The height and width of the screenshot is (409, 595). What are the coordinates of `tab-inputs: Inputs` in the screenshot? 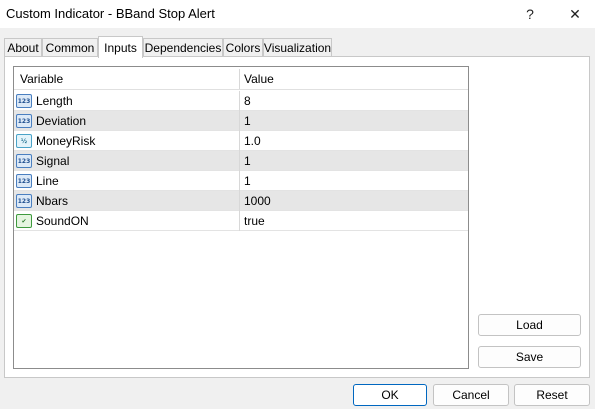 It's located at (120, 47).